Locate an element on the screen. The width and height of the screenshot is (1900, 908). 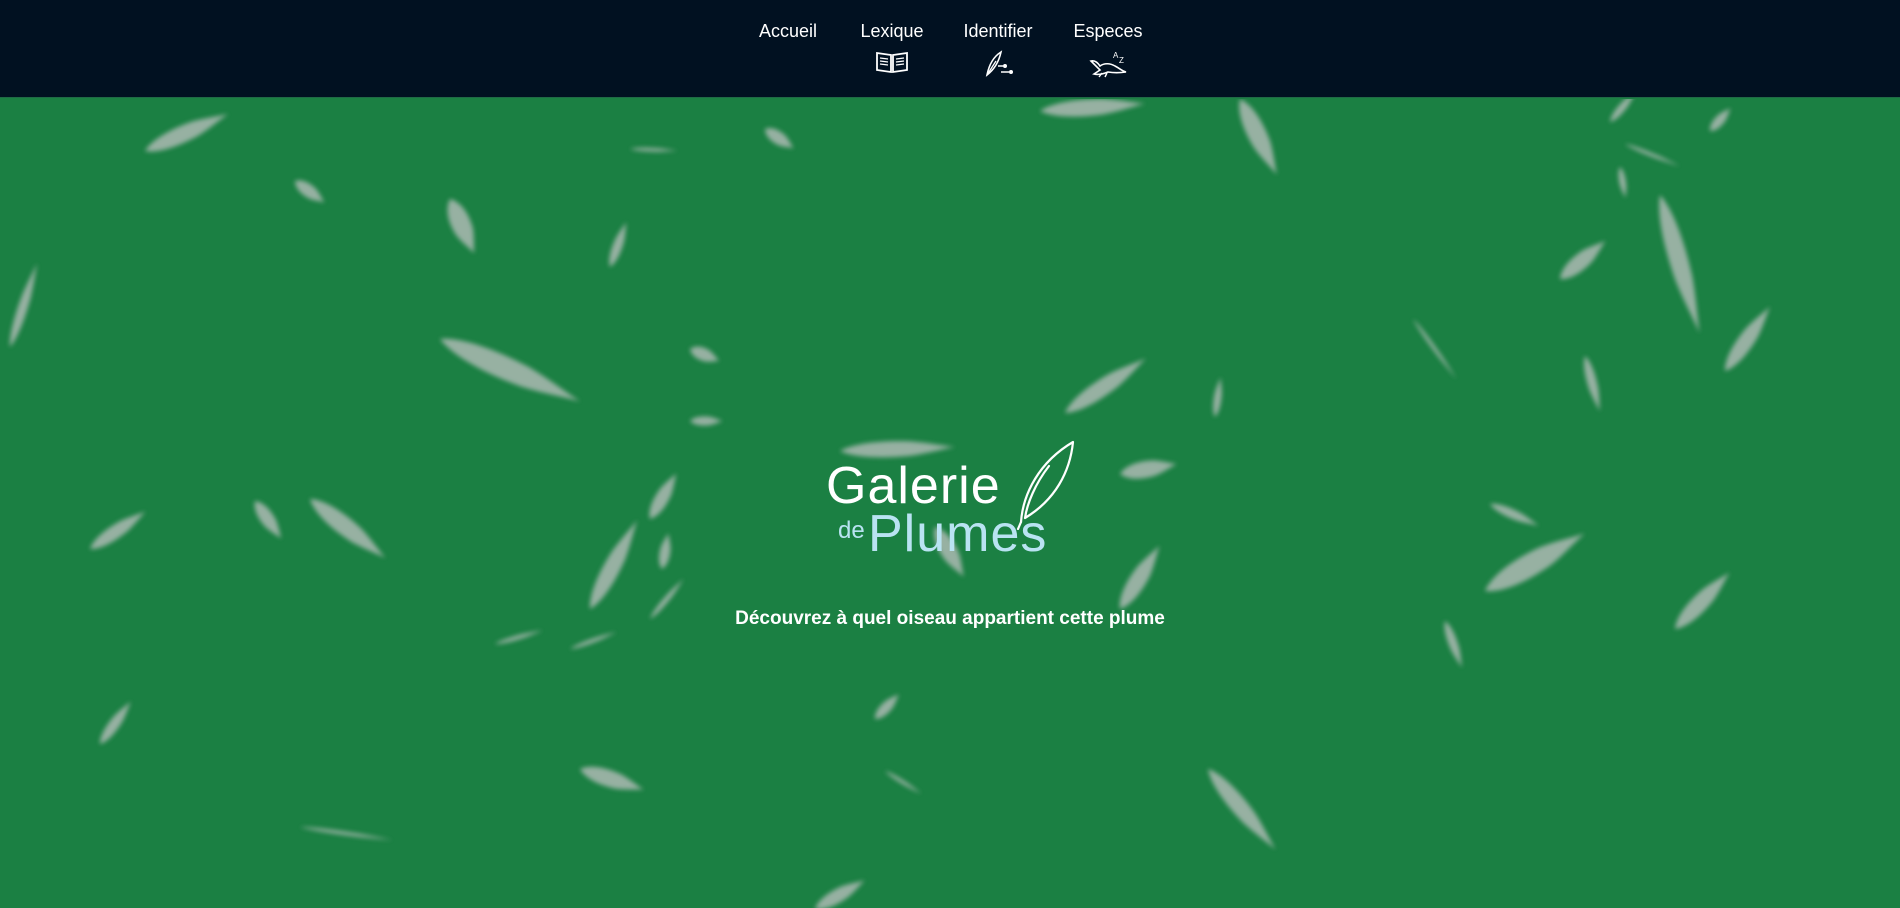
nav-item-lexique: Lexique is located at coordinates (892, 51).